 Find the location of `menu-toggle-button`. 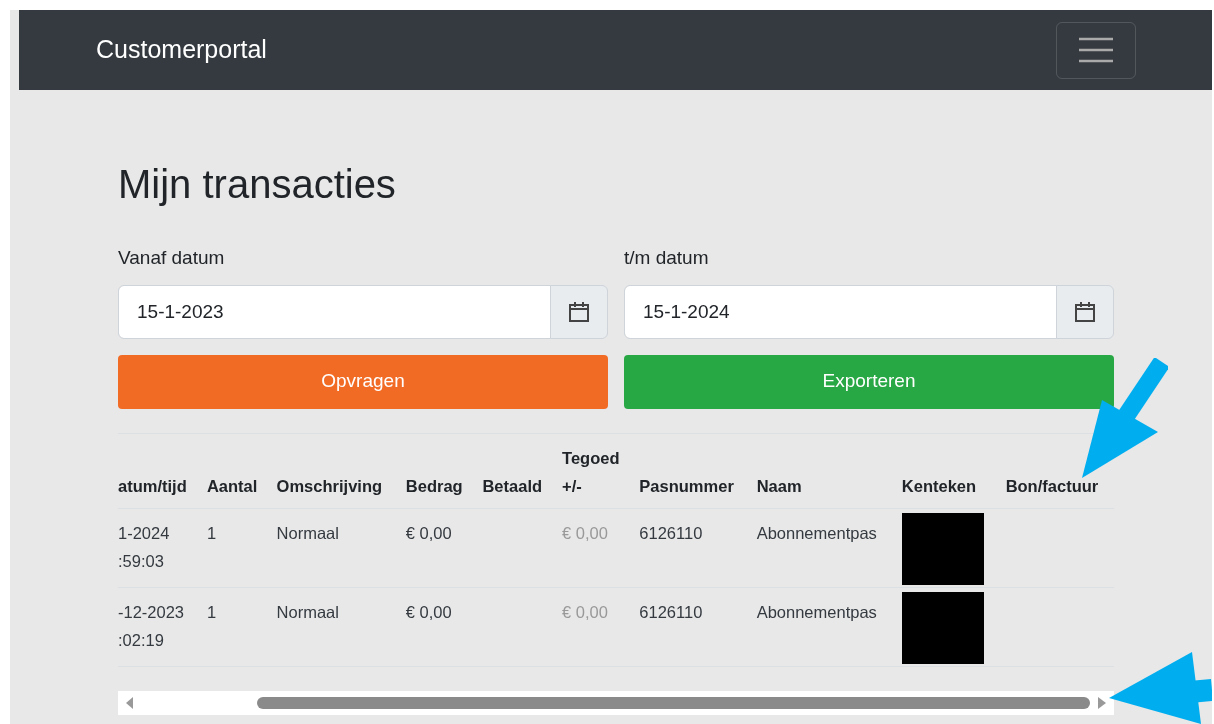

menu-toggle-button is located at coordinates (1096, 50).